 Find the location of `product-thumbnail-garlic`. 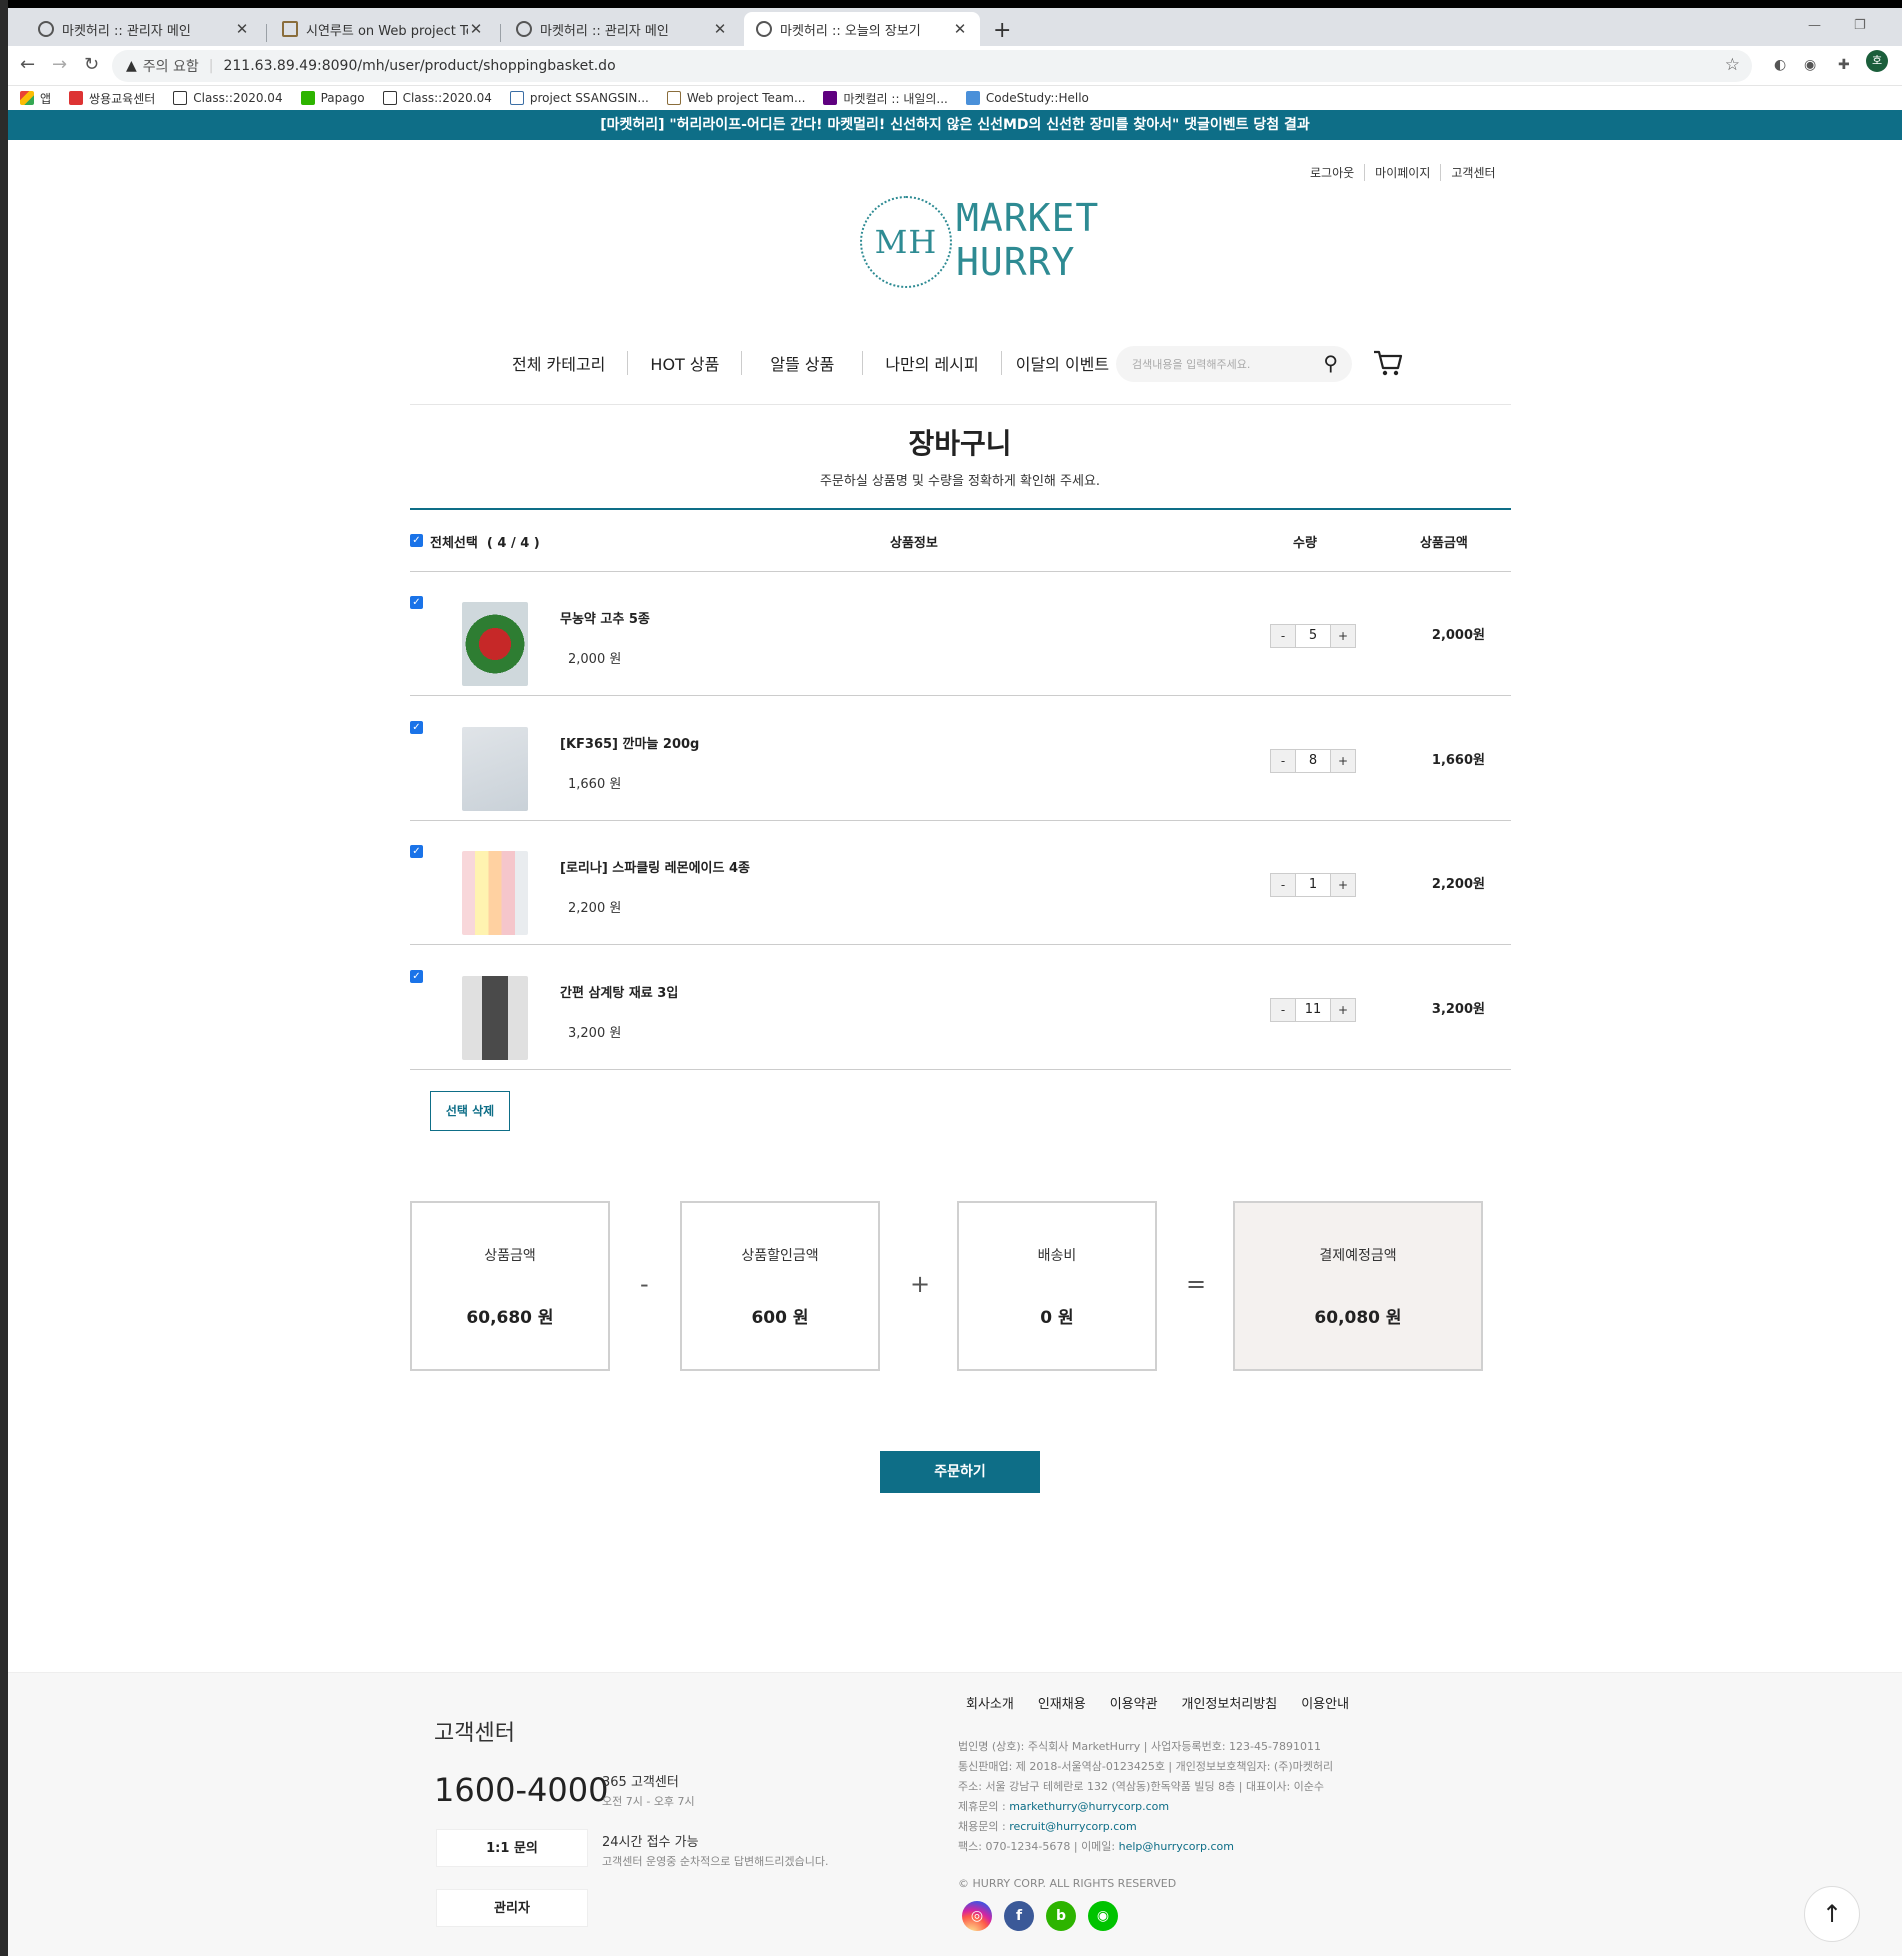

product-thumbnail-garlic is located at coordinates (495, 769).